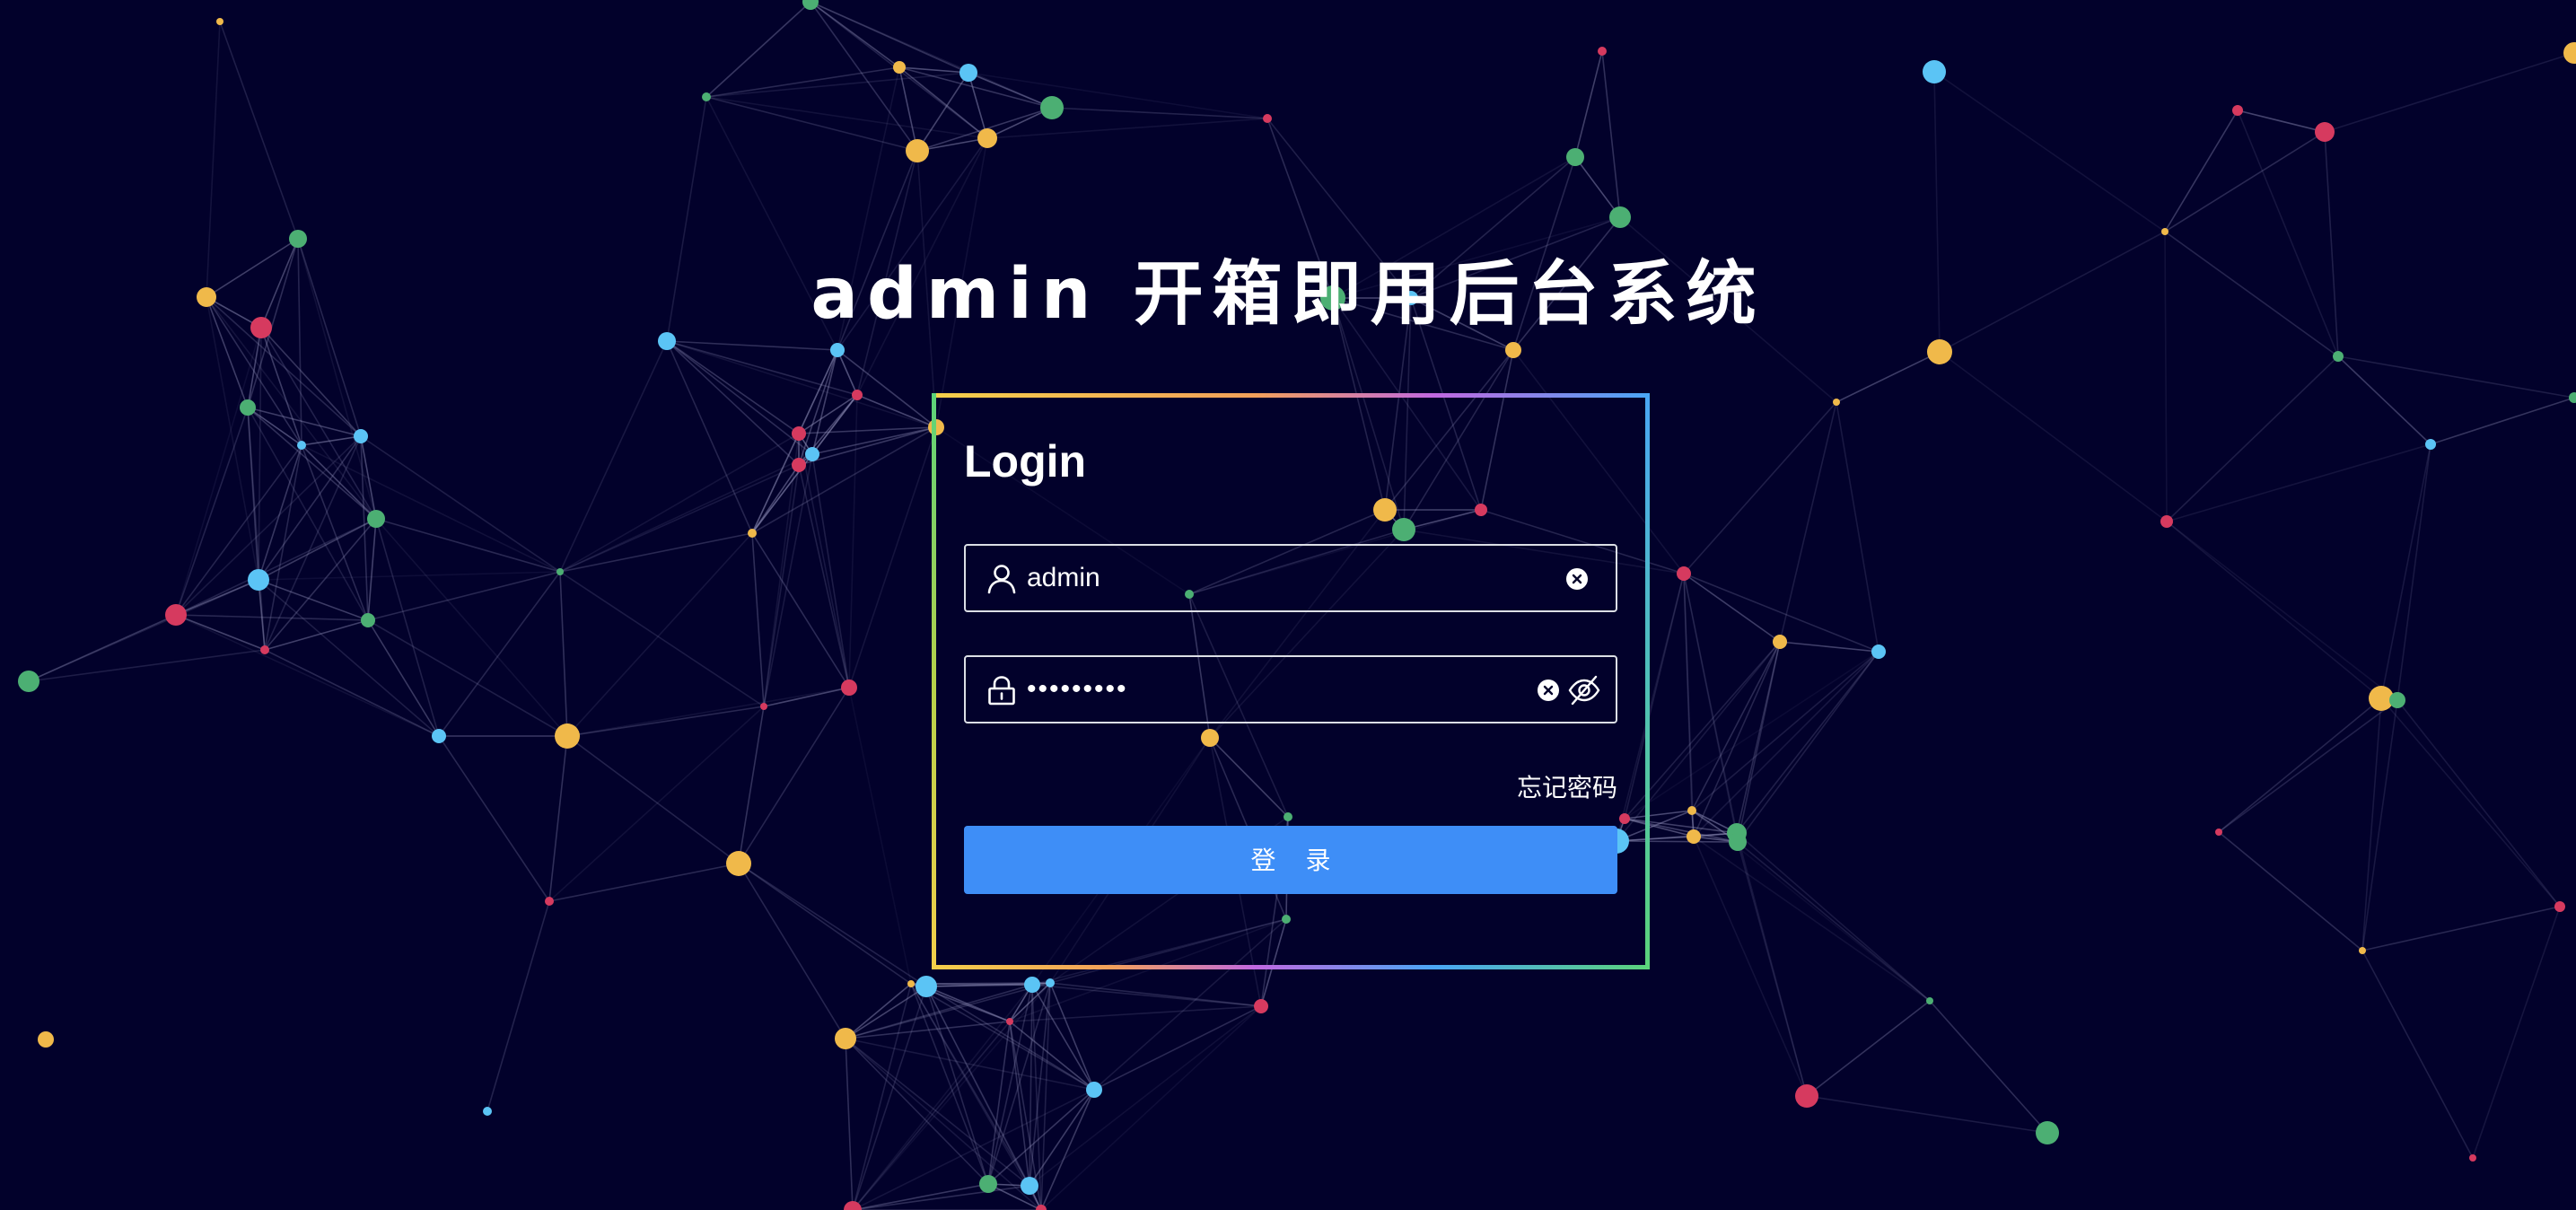  Describe the element at coordinates (1288, 294) in the screenshot. I see `page-title: admin 开箱即用后台系统` at that location.